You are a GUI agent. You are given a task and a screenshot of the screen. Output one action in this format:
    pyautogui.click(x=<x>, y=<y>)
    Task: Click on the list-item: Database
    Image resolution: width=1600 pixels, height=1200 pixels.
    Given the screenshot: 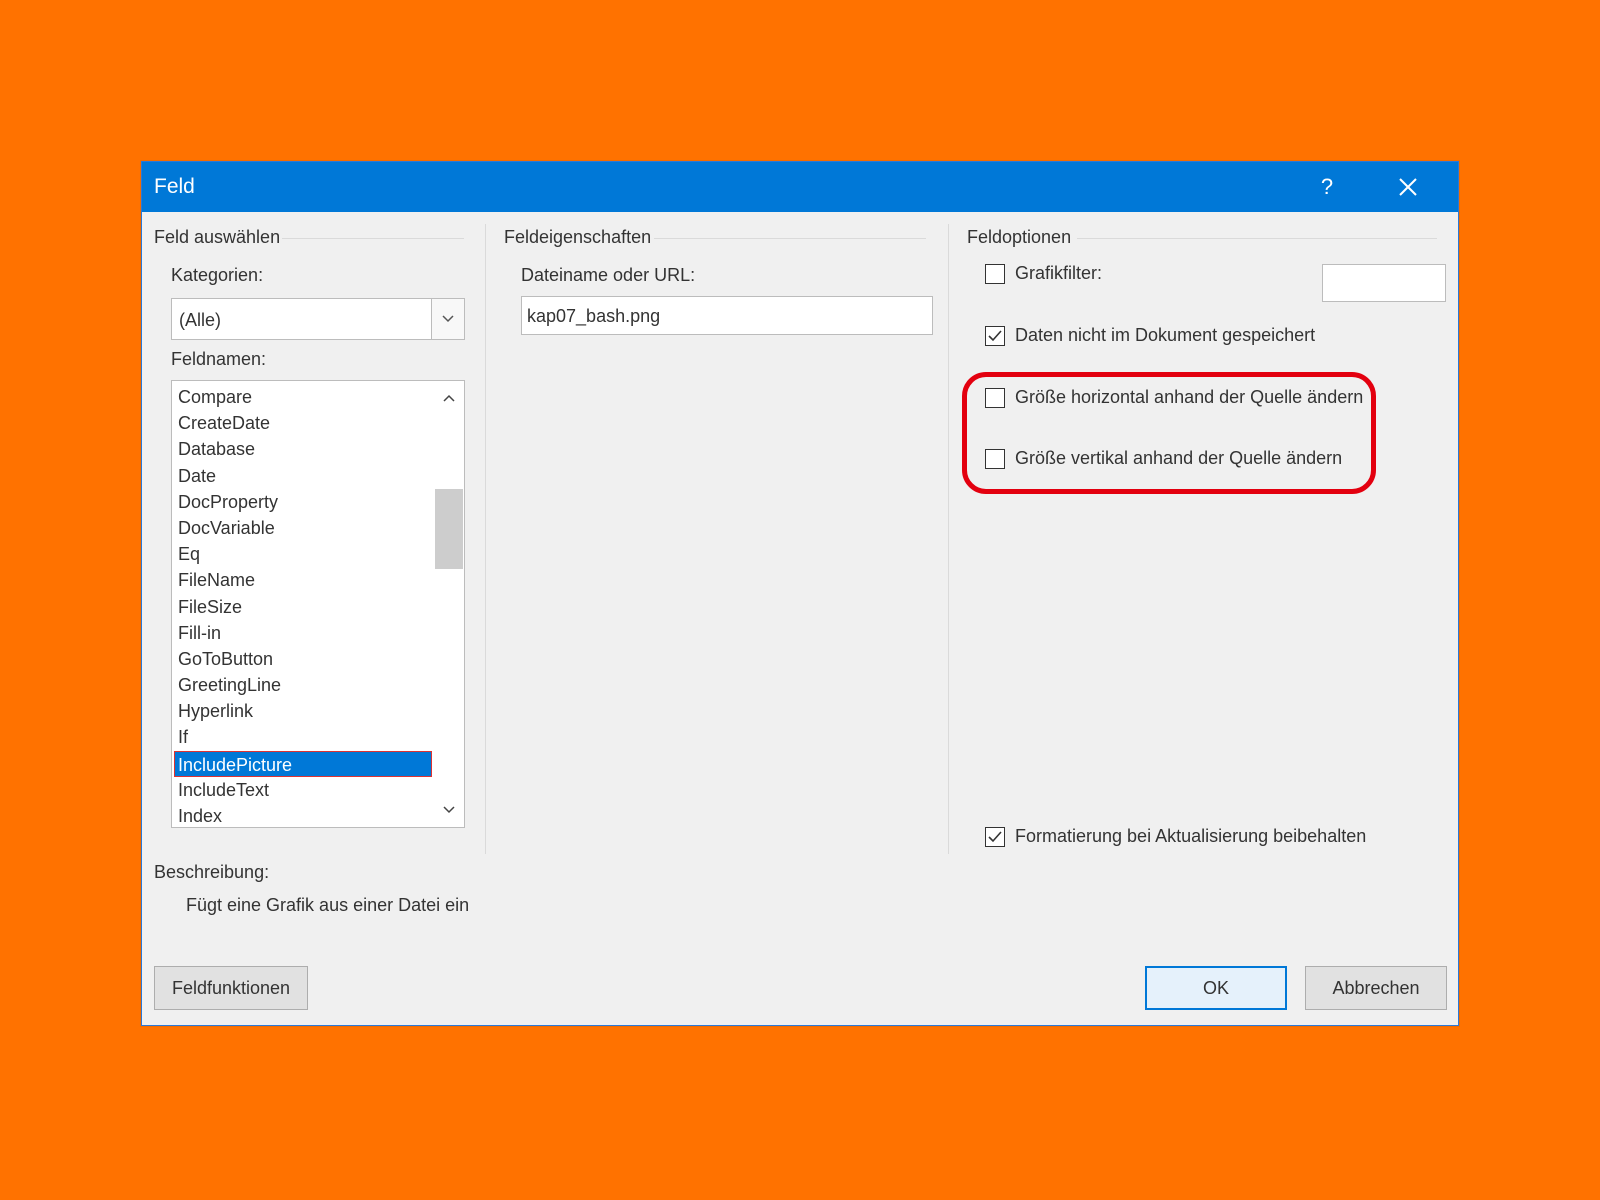 What is the action you would take?
    pyautogui.click(x=303, y=449)
    